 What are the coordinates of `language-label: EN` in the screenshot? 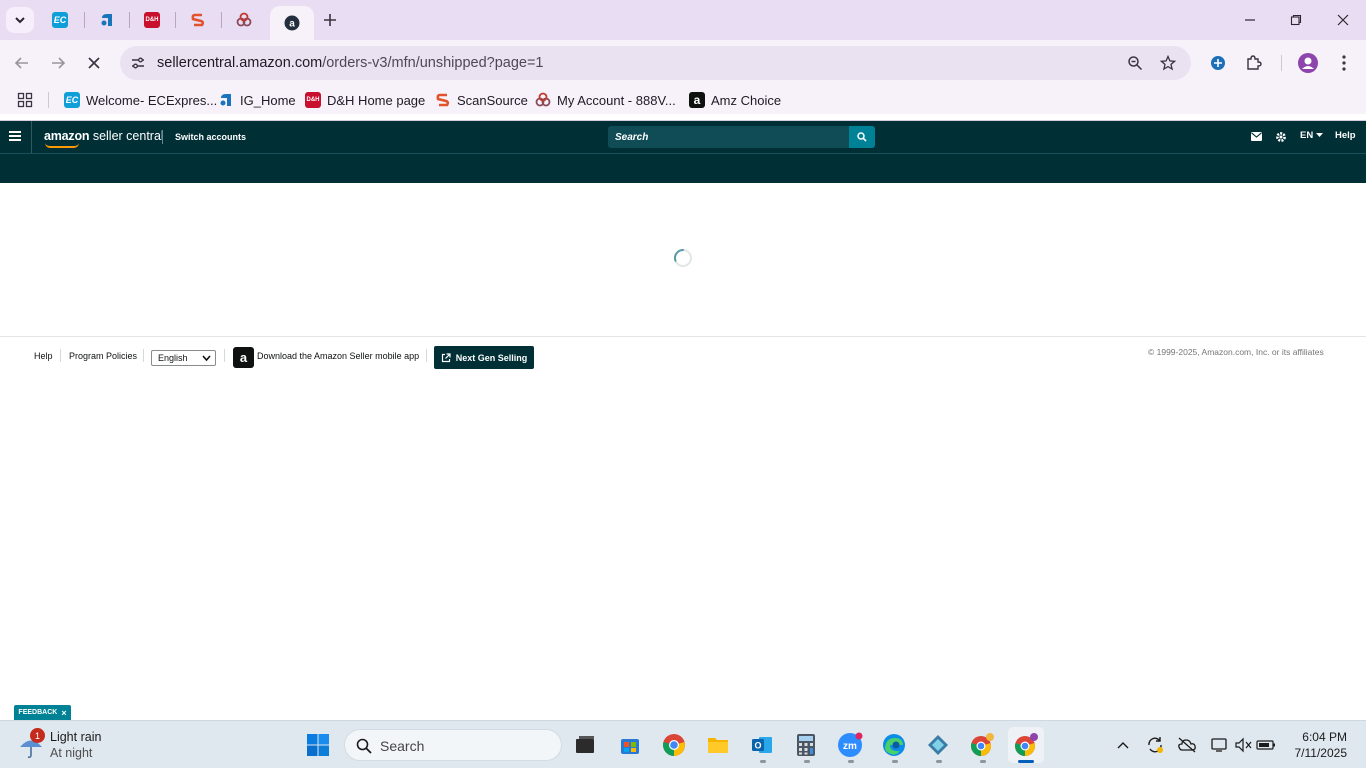 It's located at (1307, 135).